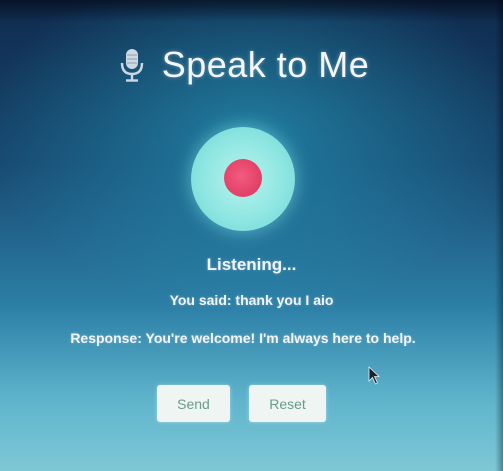 Image resolution: width=503 pixels, height=471 pixels. I want to click on microphone-icon, so click(132, 65).